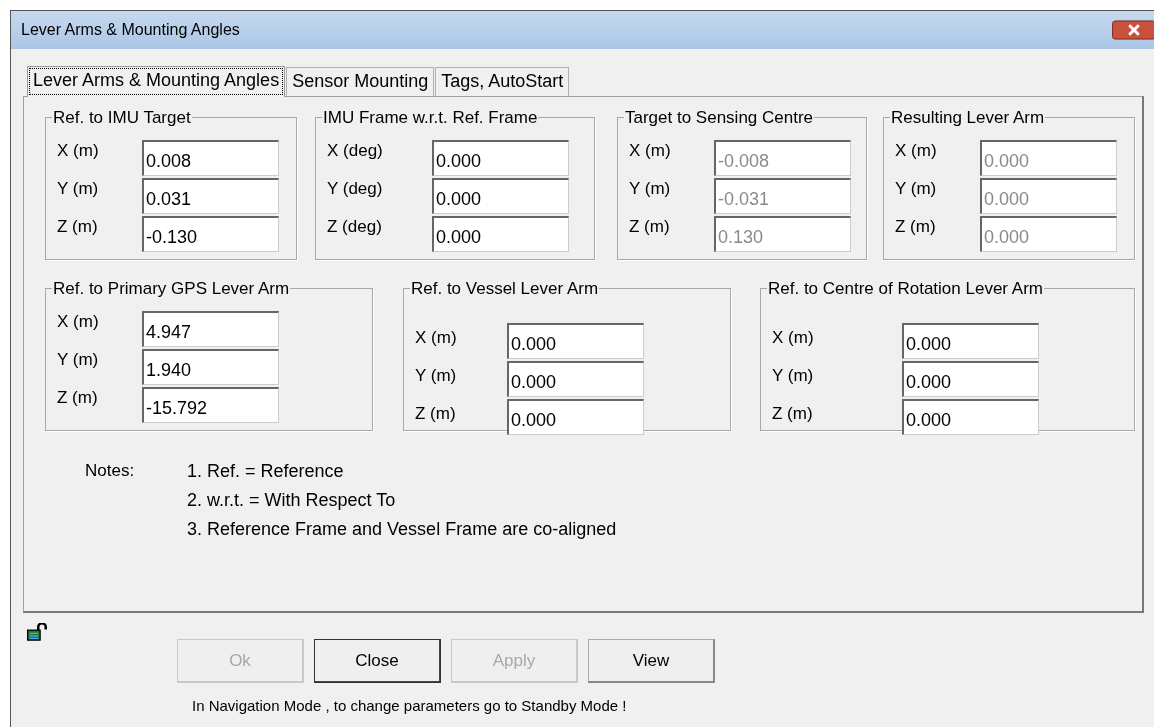 This screenshot has height=727, width=1154. Describe the element at coordinates (110, 471) in the screenshot. I see `notes-label: Notes:` at that location.